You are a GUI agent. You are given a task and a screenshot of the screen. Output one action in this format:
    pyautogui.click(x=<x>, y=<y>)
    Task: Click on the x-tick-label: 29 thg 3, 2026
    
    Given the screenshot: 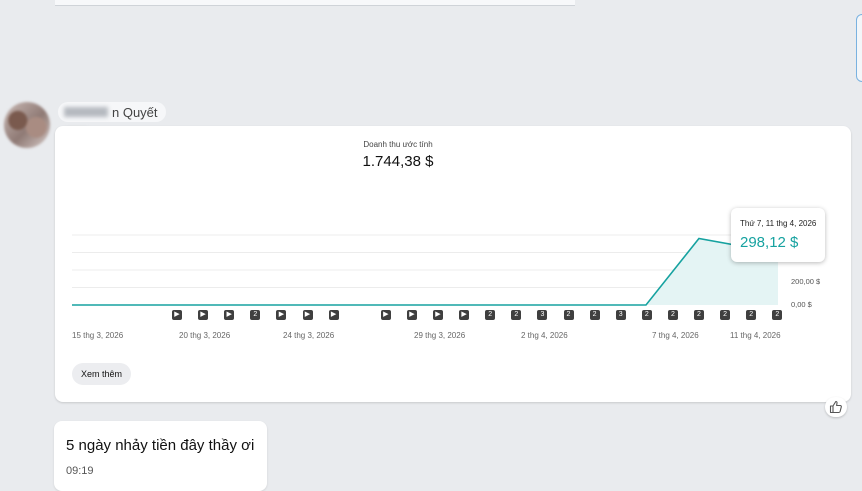 What is the action you would take?
    pyautogui.click(x=440, y=335)
    